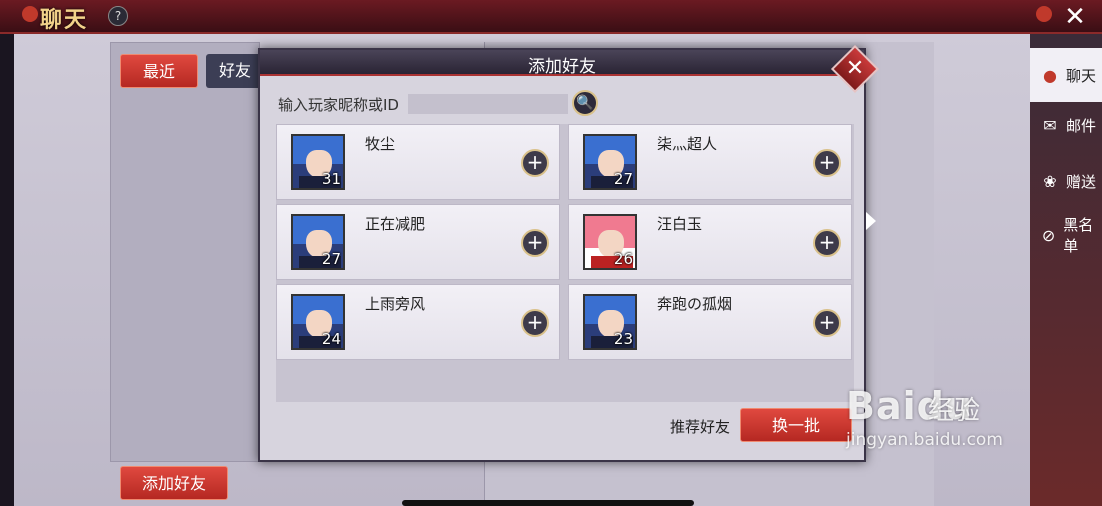 This screenshot has width=1102, height=506. Describe the element at coordinates (318, 322) in the screenshot. I see `avatar: 24` at that location.